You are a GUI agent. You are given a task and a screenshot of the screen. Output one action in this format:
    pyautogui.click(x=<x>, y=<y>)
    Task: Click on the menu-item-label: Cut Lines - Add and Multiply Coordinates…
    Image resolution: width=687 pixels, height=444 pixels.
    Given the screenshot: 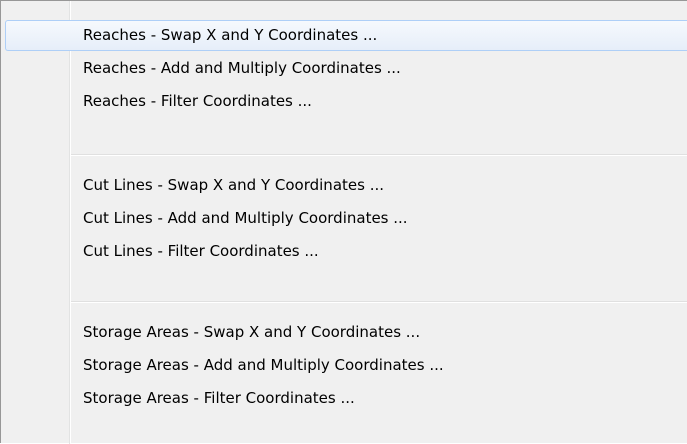 What is the action you would take?
    pyautogui.click(x=245, y=218)
    